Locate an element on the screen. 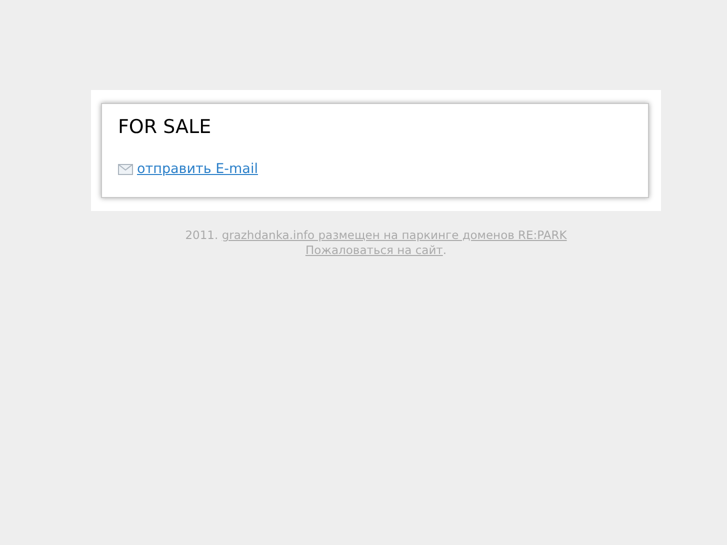 This screenshot has width=727, height=545. envelope-icon is located at coordinates (125, 169).